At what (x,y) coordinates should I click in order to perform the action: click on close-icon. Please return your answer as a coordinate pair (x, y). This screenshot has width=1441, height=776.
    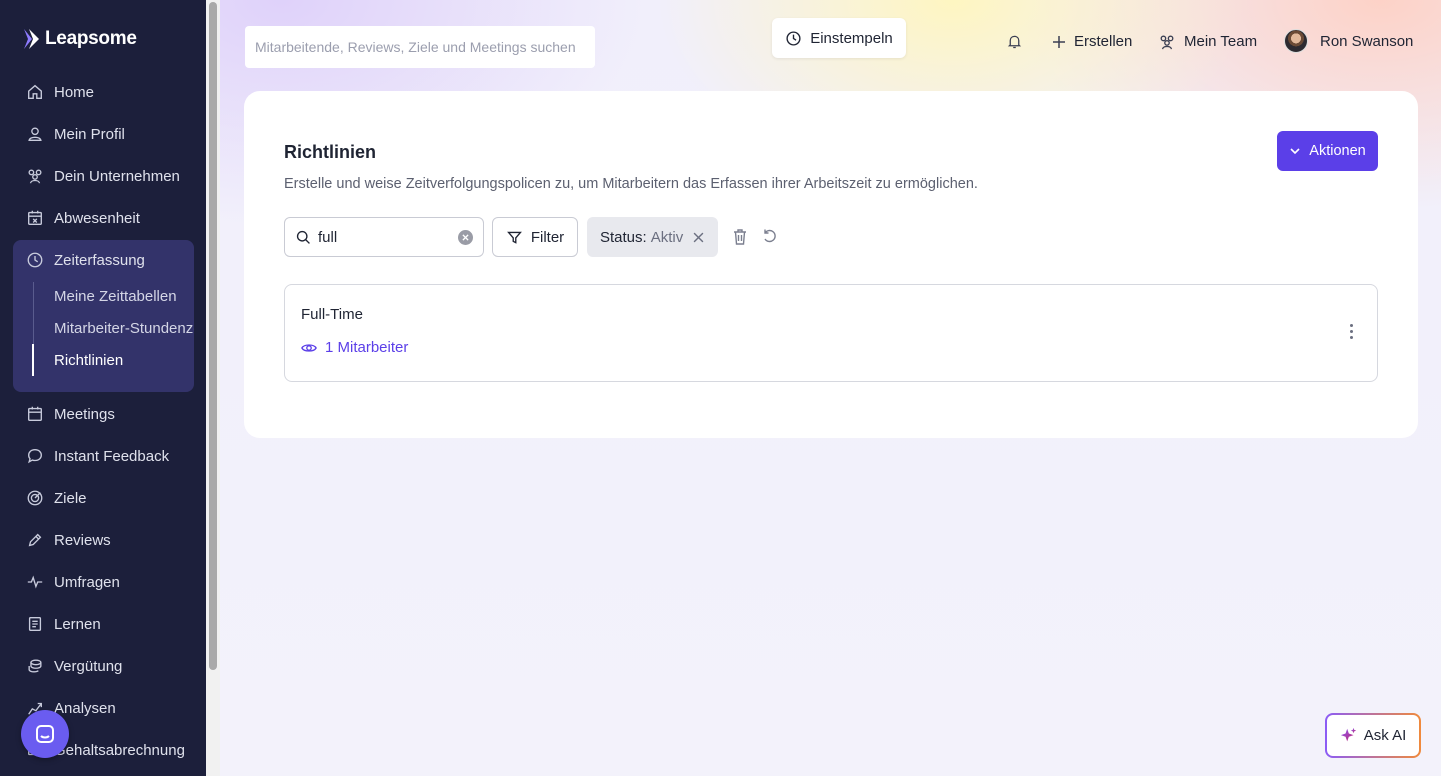
    Looking at the image, I should click on (465, 237).